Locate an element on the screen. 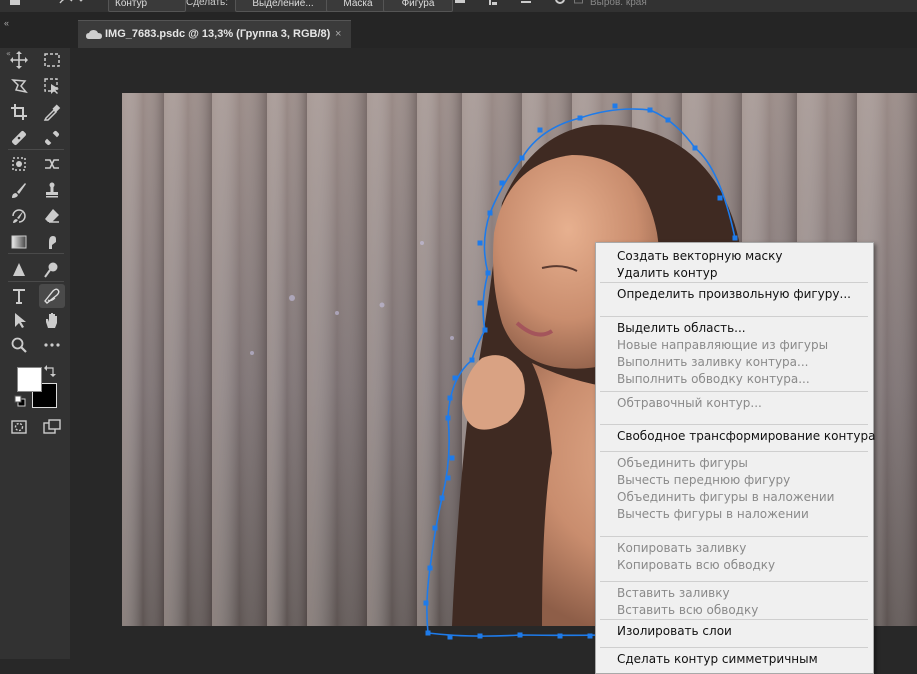 The height and width of the screenshot is (674, 917). home-icon is located at coordinates (19, 5).